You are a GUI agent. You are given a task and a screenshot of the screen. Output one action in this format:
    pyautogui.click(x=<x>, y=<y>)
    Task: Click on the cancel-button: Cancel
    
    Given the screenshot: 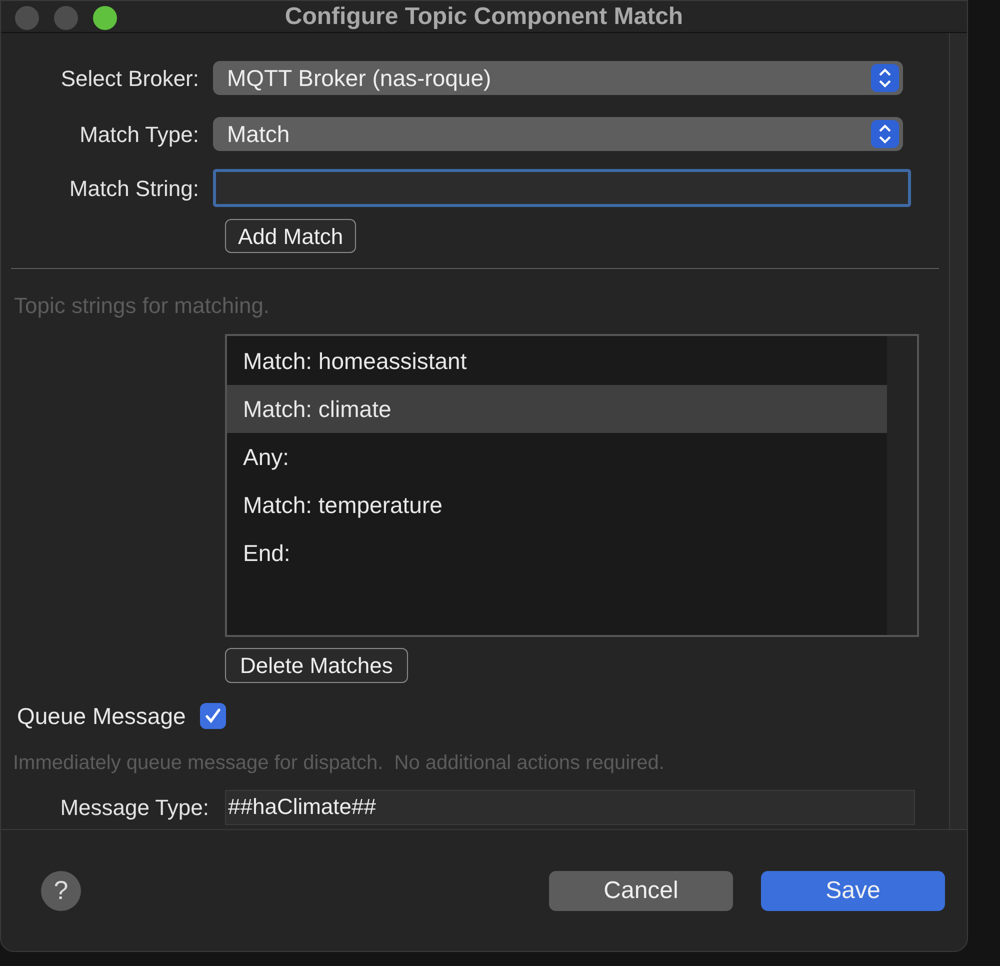 What is the action you would take?
    pyautogui.click(x=641, y=890)
    